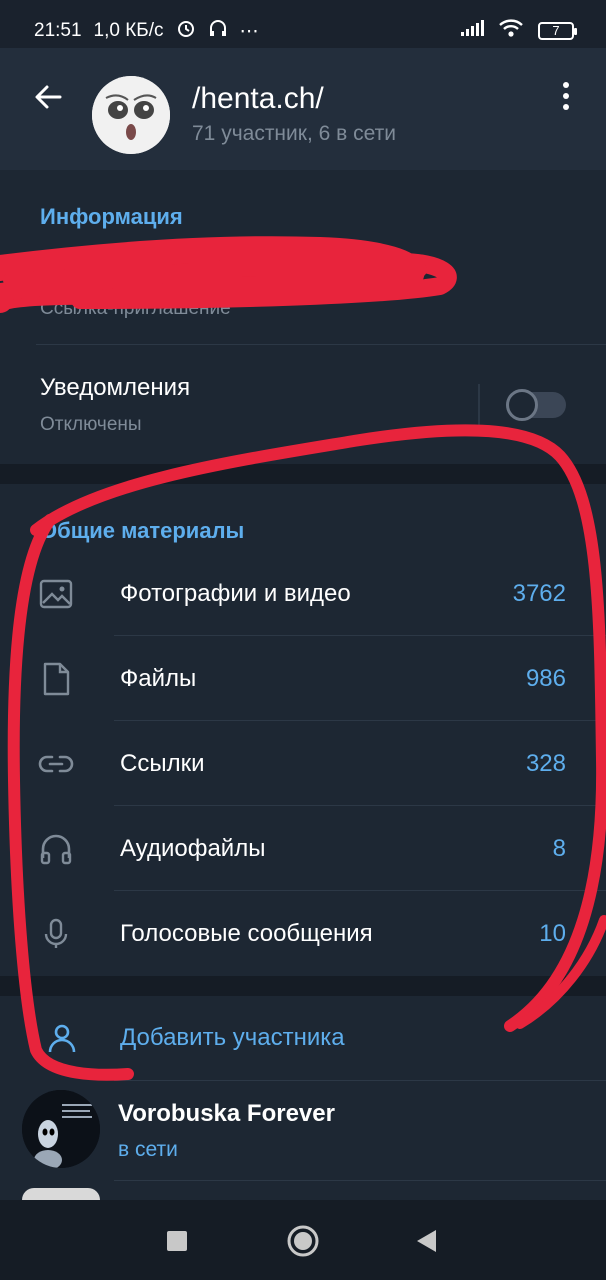 The image size is (606, 1280). I want to click on anime-face-icon, so click(131, 115).